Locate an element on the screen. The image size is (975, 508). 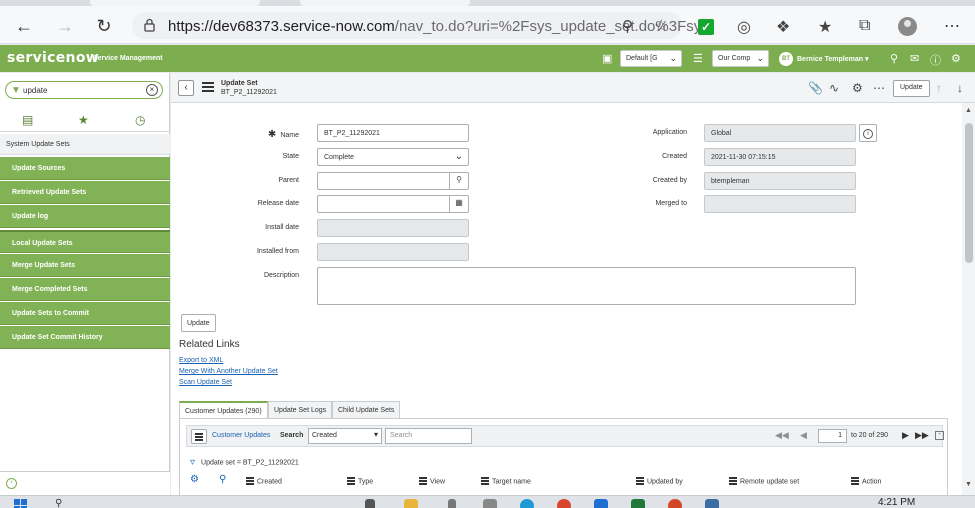
next-record-icon: ↓ is located at coordinates (960, 88).